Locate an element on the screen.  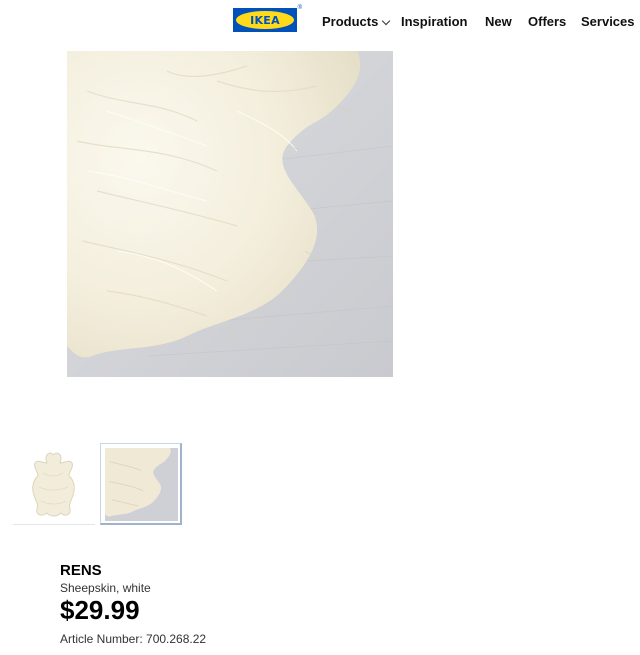
registered-mark: ® is located at coordinates (299, 8).